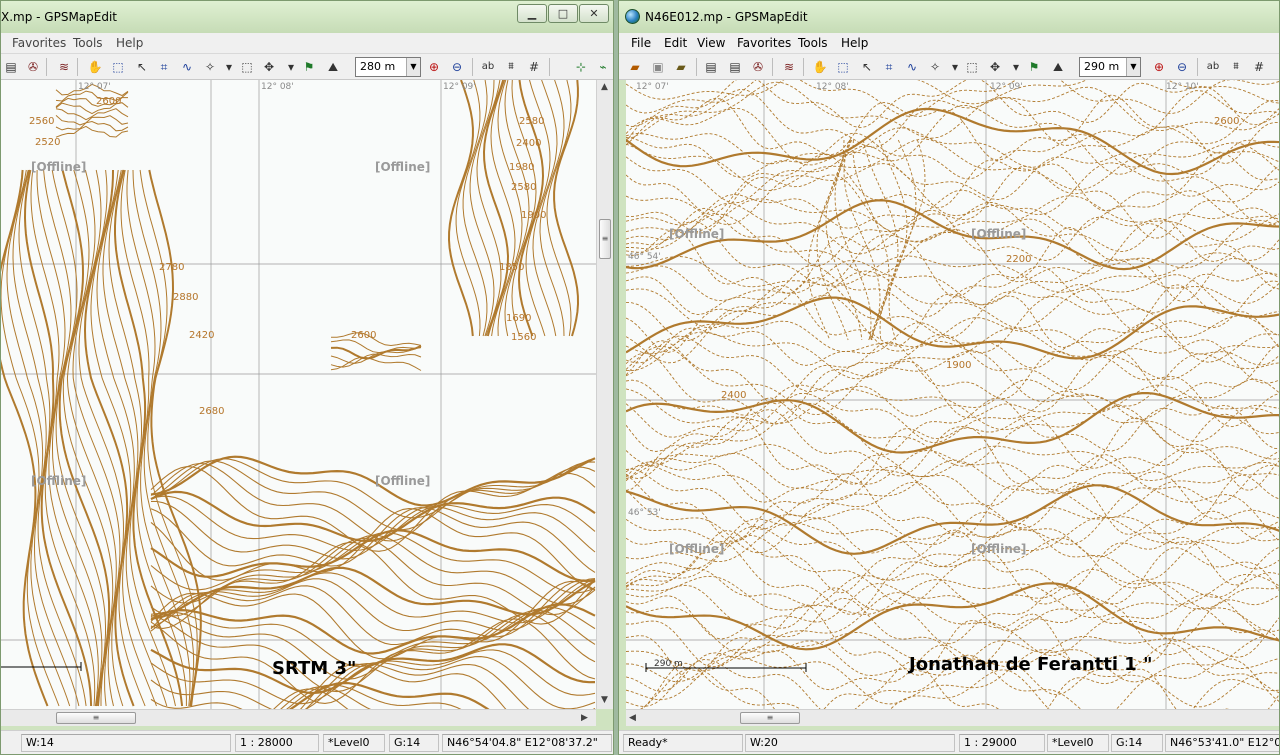 The image size is (1280, 755). What do you see at coordinates (459, 87) in the screenshot?
I see `left-coord-label-3: 12° 09'` at bounding box center [459, 87].